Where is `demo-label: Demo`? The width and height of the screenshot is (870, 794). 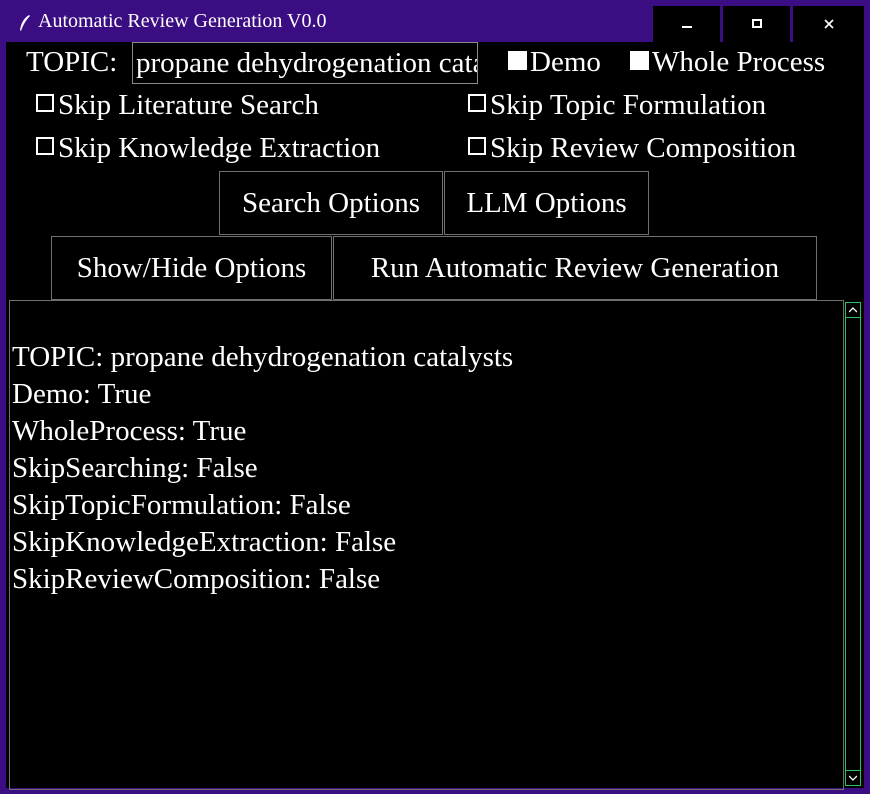
demo-label: Demo is located at coordinates (565, 62).